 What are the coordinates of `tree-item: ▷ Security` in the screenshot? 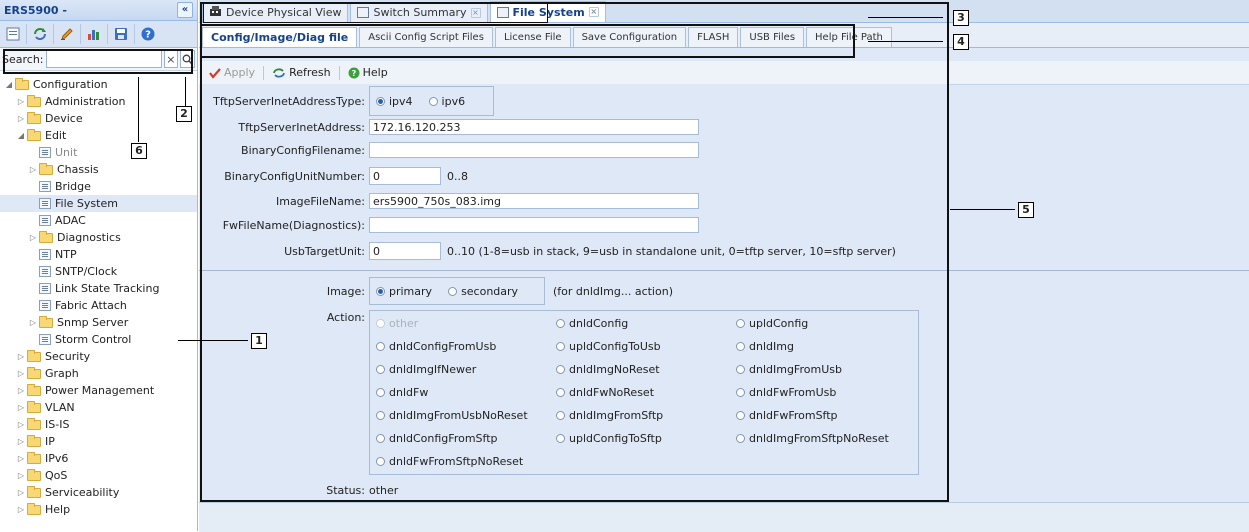 It's located at (98, 356).